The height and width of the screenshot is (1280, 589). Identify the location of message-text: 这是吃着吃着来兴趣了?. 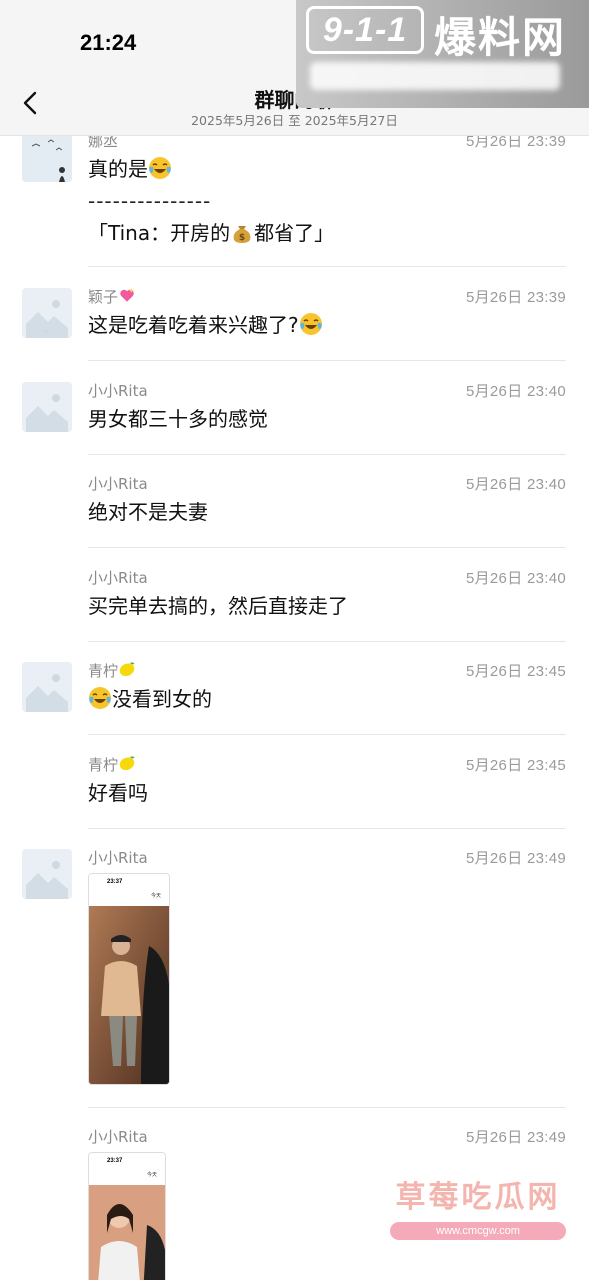
(205, 325).